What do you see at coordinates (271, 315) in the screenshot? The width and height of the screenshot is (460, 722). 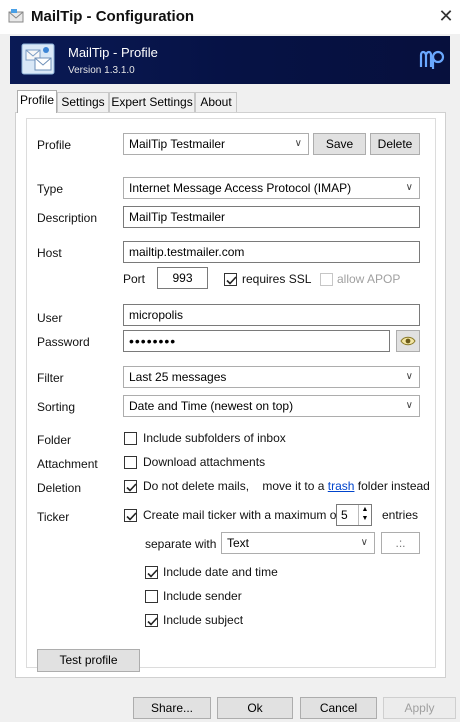 I see `user-input: micropolis` at bounding box center [271, 315].